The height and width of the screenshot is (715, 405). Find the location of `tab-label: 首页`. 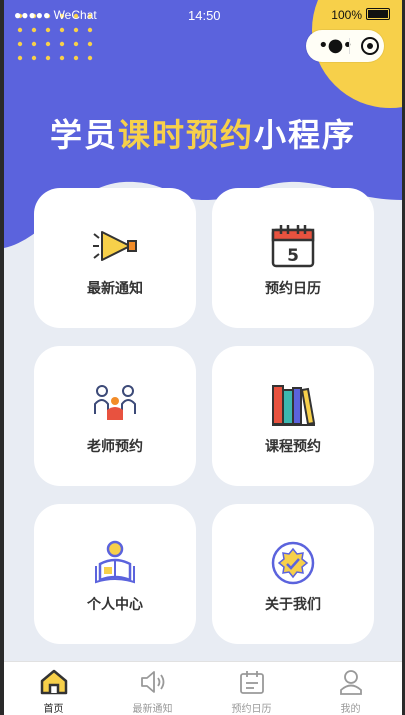

tab-label: 首页 is located at coordinates (53, 709).